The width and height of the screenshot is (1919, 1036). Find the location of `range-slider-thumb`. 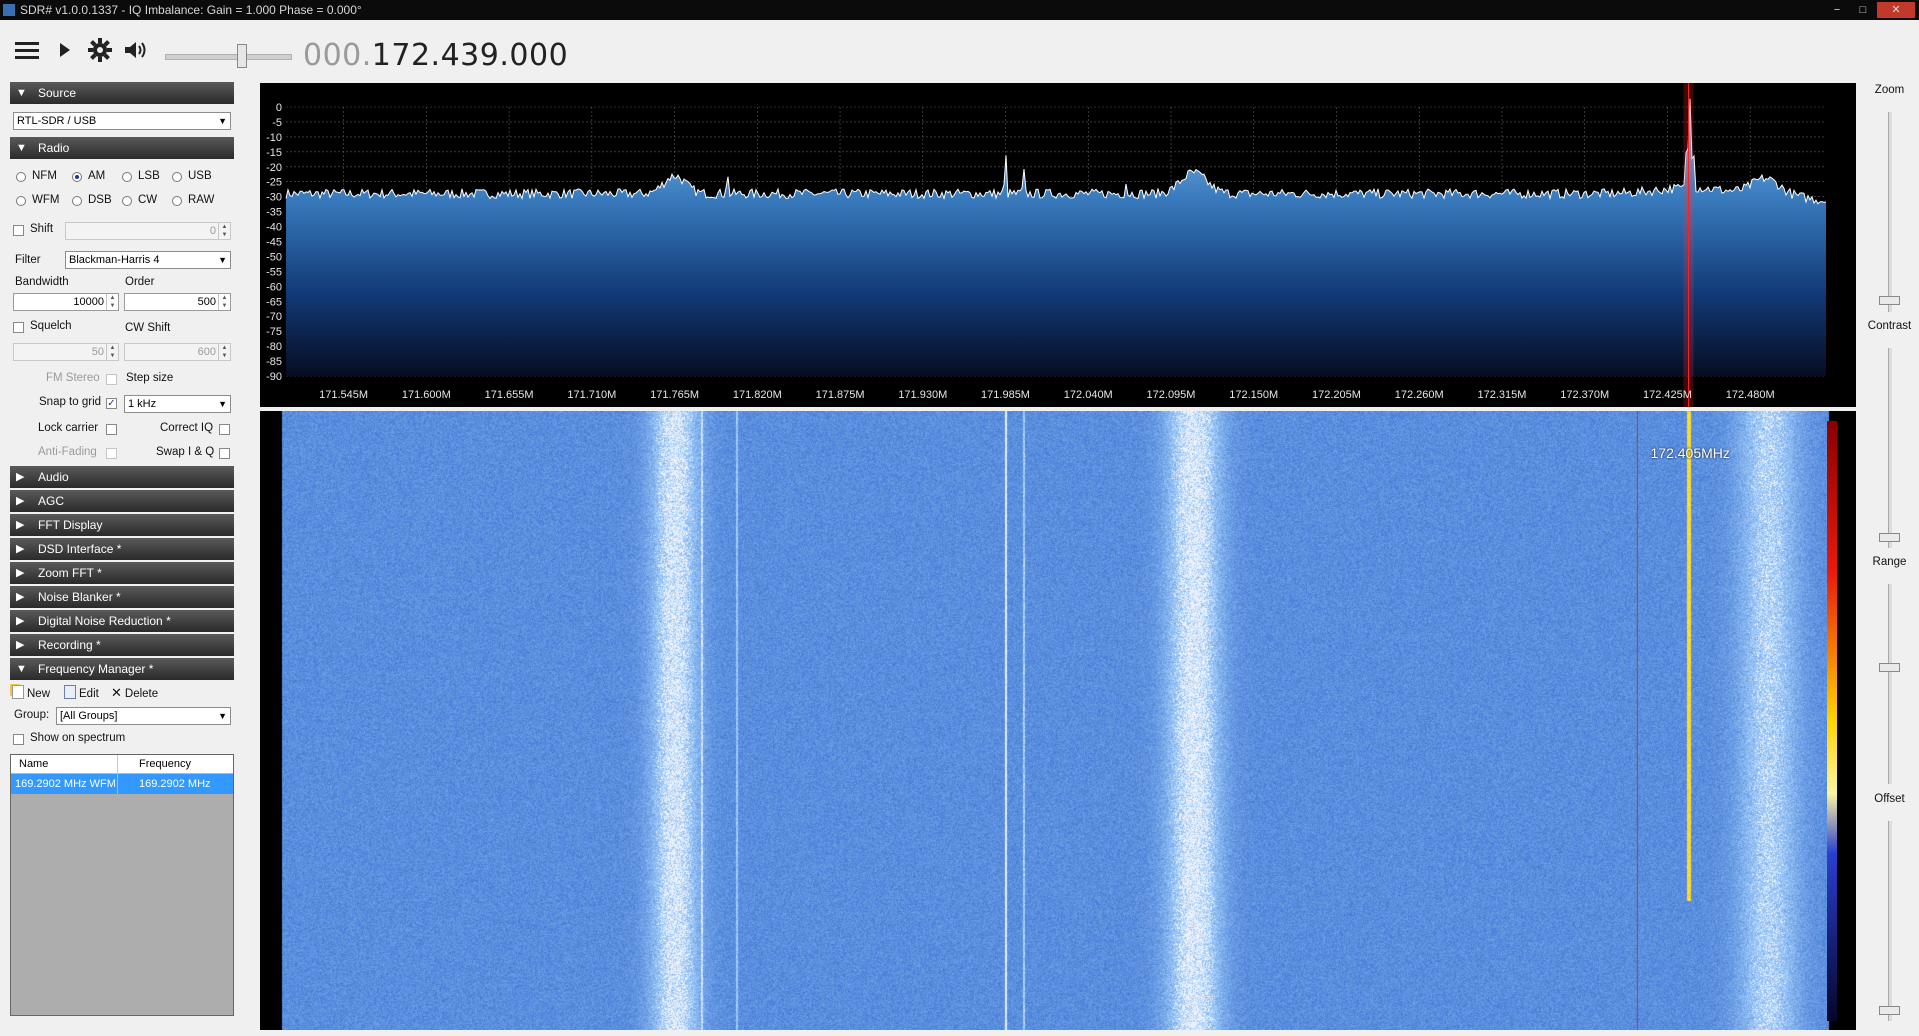

range-slider-thumb is located at coordinates (1889, 667).